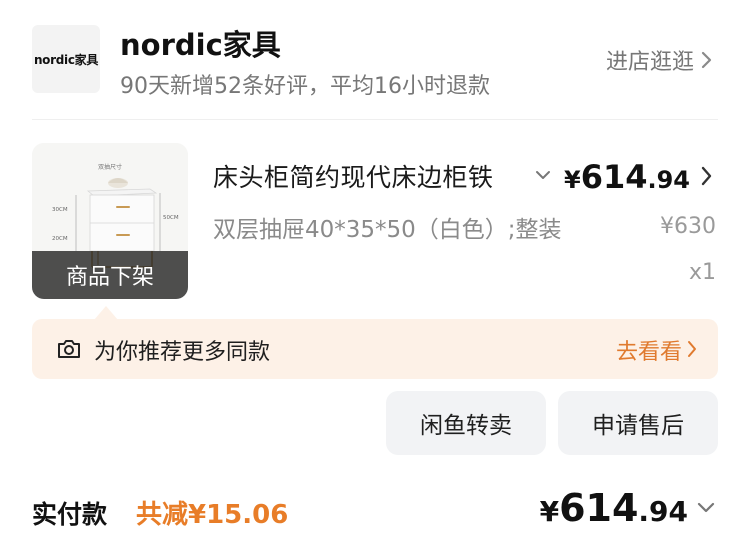 This screenshot has height=548, width=750. What do you see at coordinates (212, 515) in the screenshot?
I see `discount-amount: 共减¥15.06` at bounding box center [212, 515].